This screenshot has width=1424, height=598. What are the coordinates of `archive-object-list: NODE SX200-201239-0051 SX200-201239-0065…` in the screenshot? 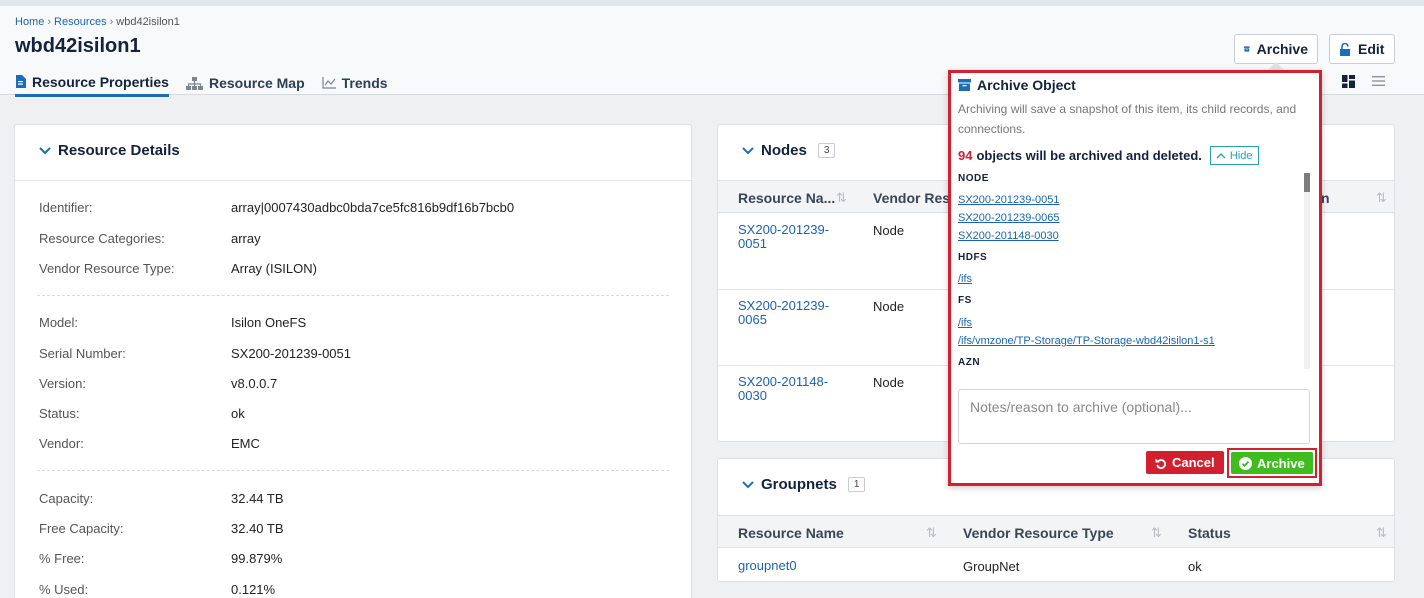 It's located at (1130, 270).